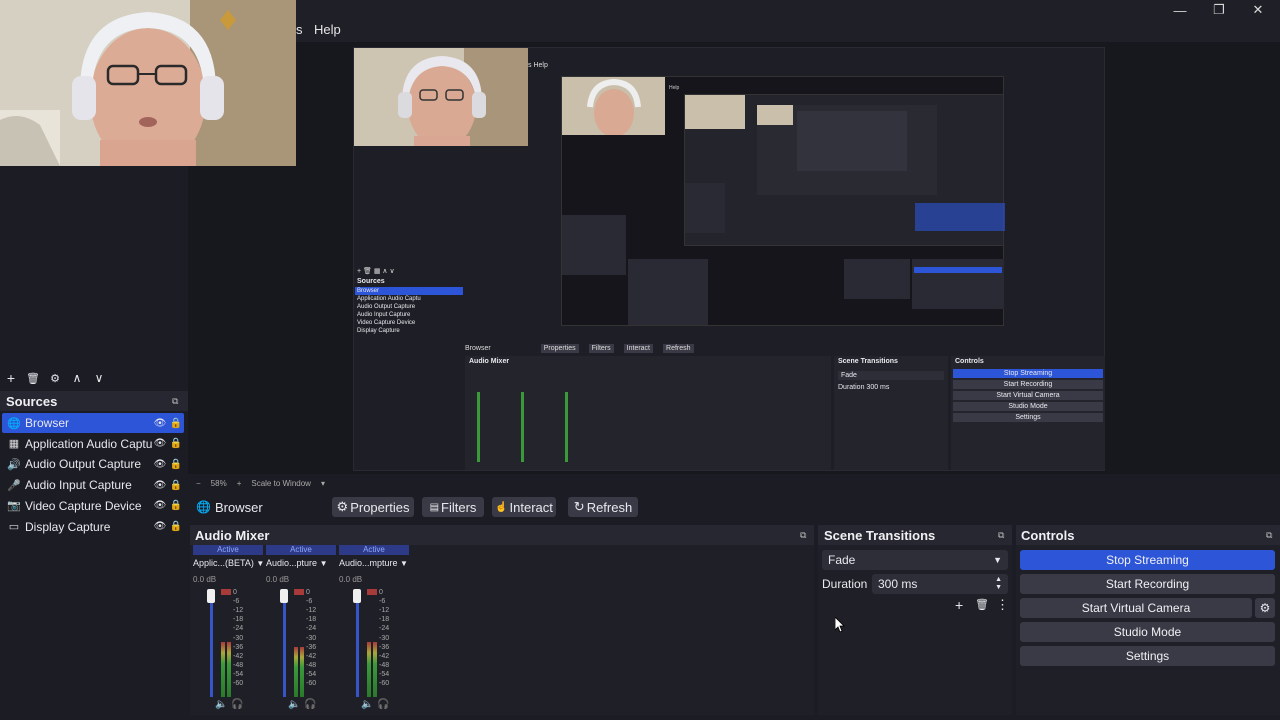  What do you see at coordinates (374, 550) in the screenshot?
I see `channel-status: Active` at bounding box center [374, 550].